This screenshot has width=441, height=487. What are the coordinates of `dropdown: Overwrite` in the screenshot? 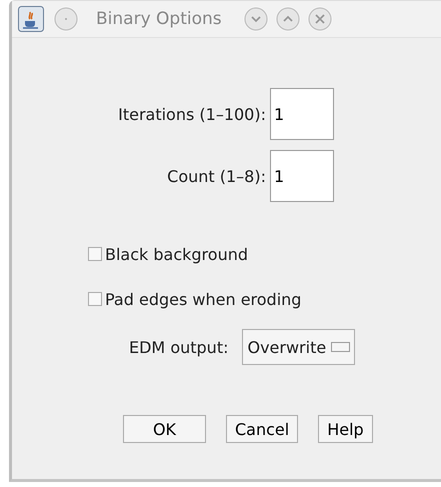 It's located at (299, 347).